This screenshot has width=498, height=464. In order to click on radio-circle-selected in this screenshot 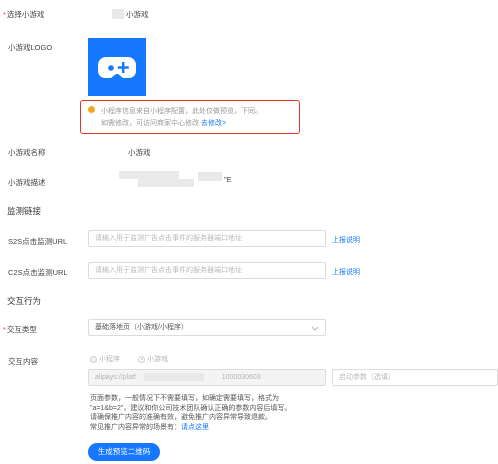, I will do `click(141, 359)`.